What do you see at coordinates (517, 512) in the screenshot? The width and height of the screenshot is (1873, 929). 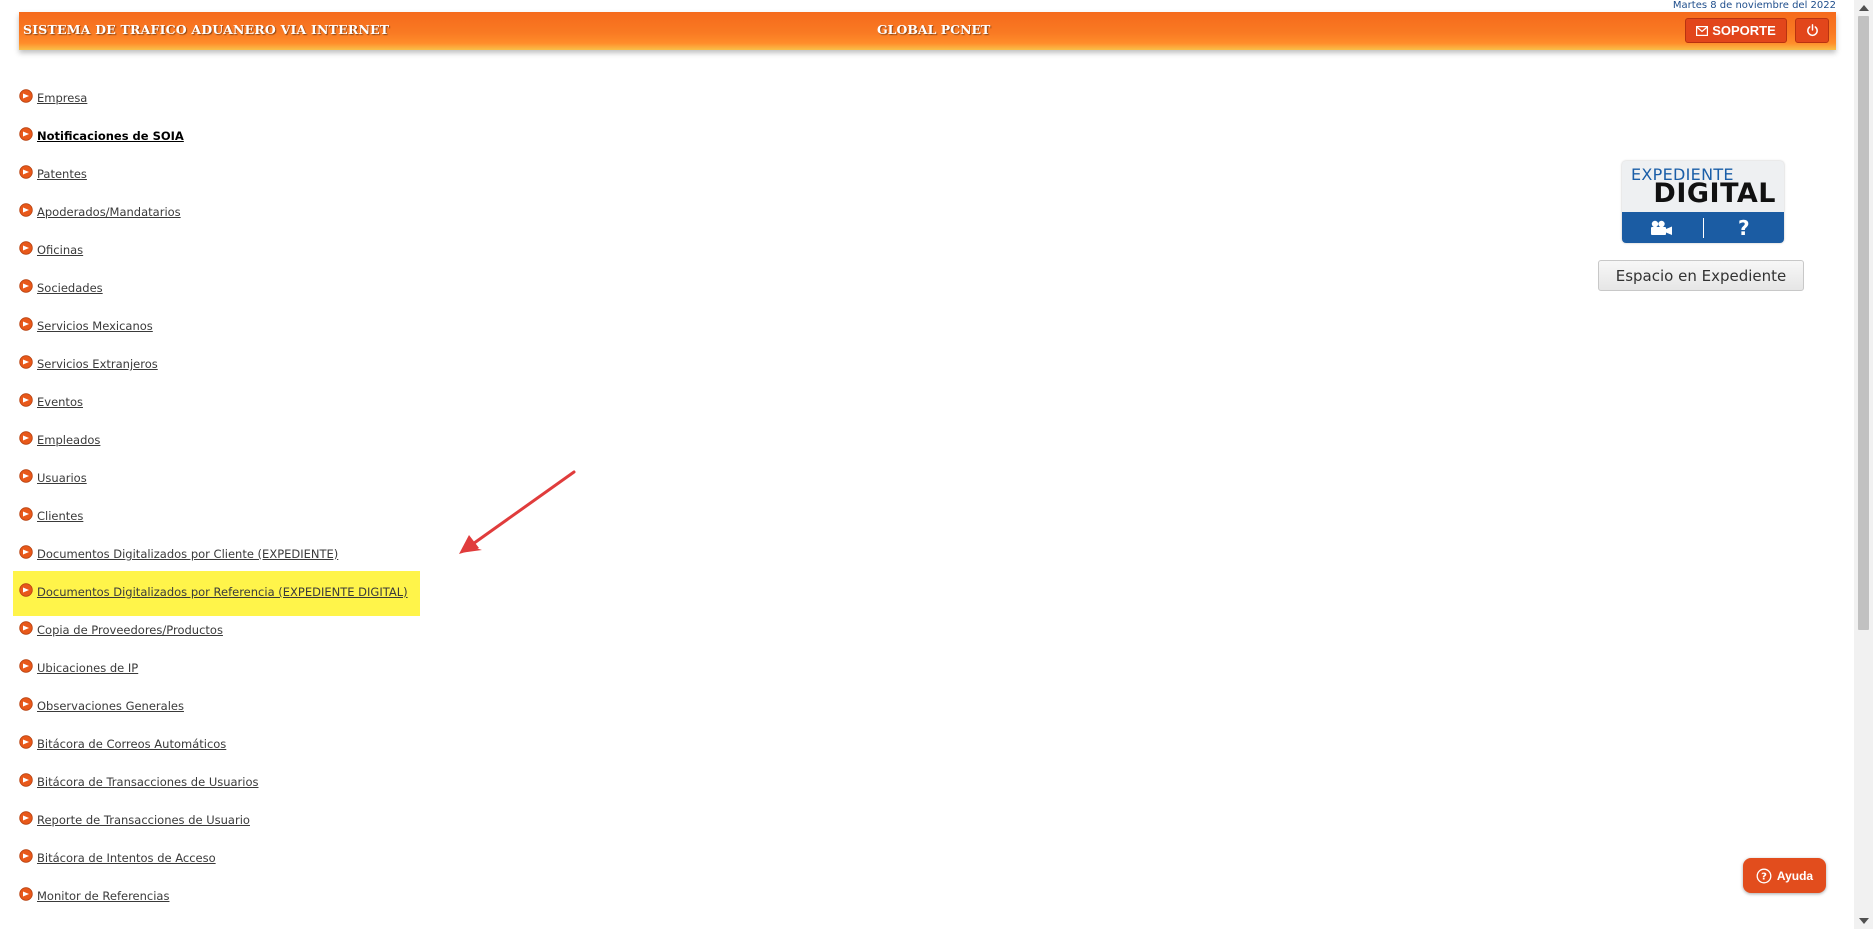 I see `annotation-arrow` at bounding box center [517, 512].